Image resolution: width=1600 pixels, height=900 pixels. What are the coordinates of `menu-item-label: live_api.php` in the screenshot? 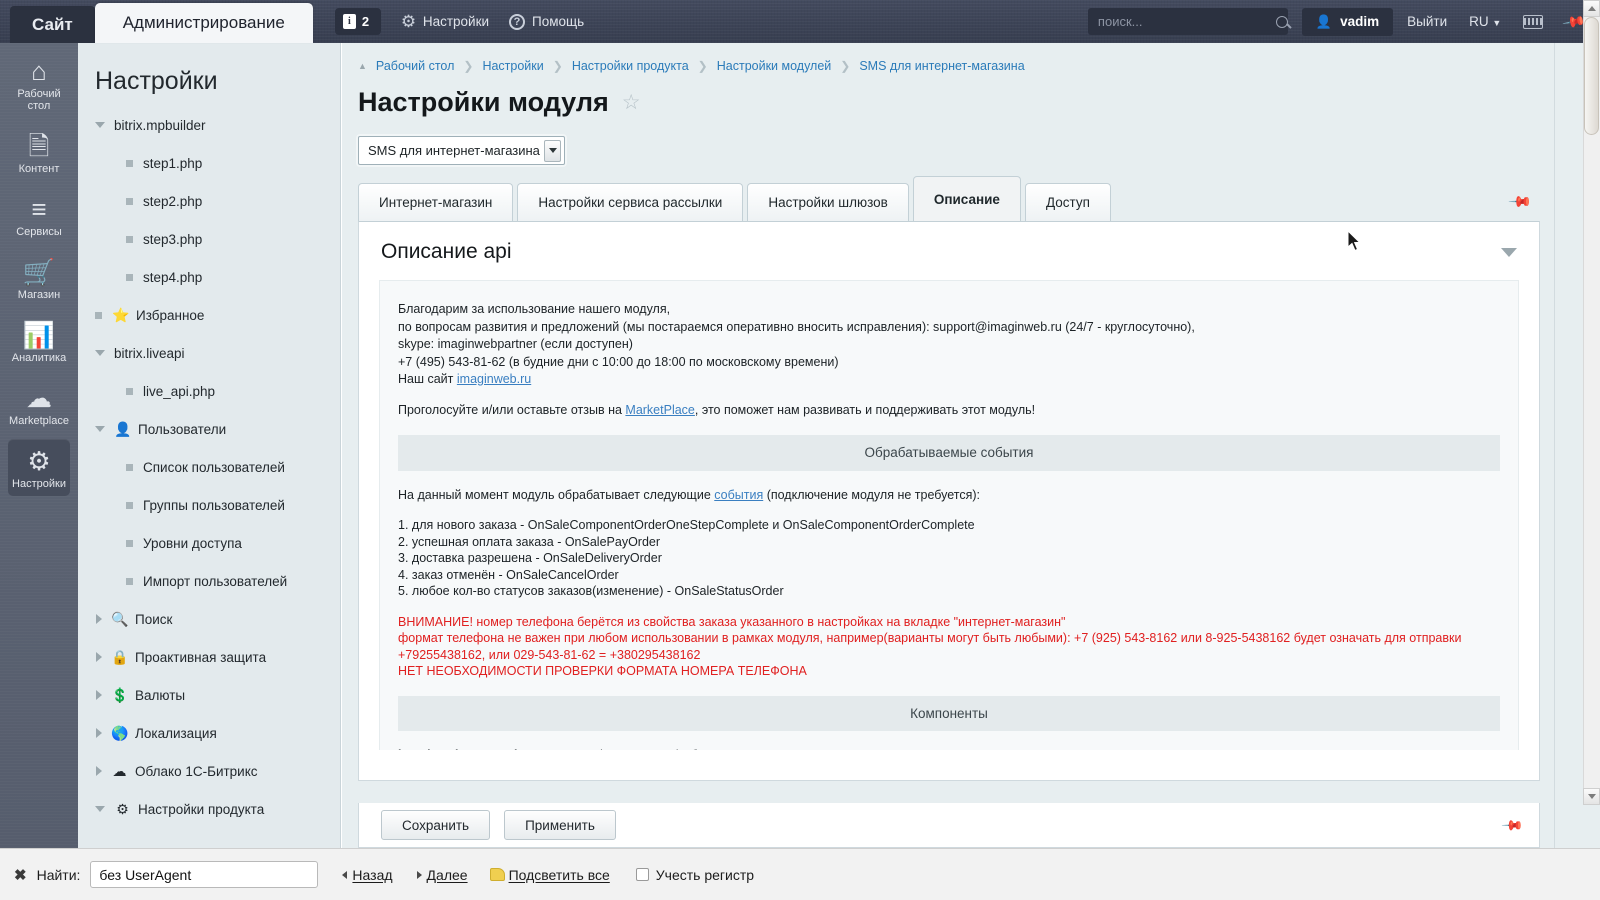 It's located at (179, 391).